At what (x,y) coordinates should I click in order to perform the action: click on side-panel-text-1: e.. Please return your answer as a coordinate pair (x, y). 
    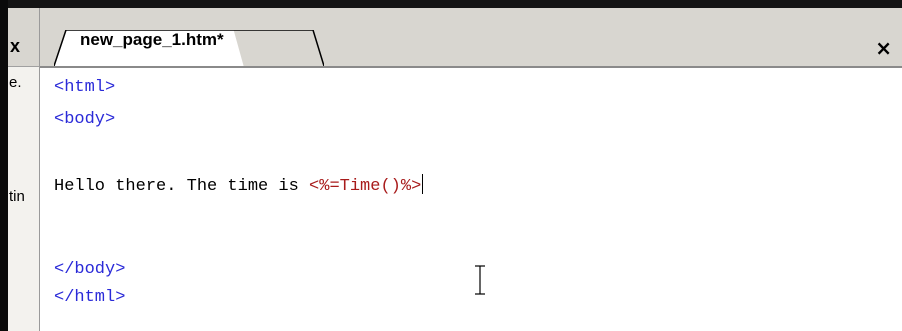
    Looking at the image, I should click on (15, 82).